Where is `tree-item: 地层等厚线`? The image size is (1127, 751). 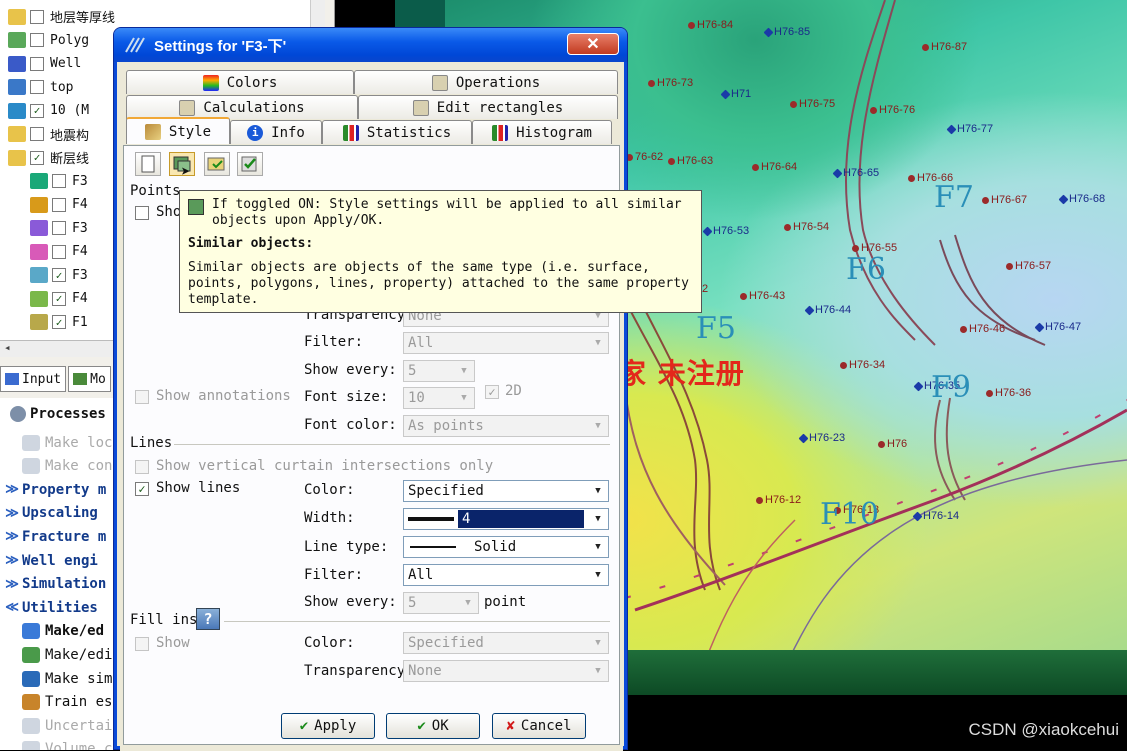
tree-item: 地层等厚线 is located at coordinates (61, 16).